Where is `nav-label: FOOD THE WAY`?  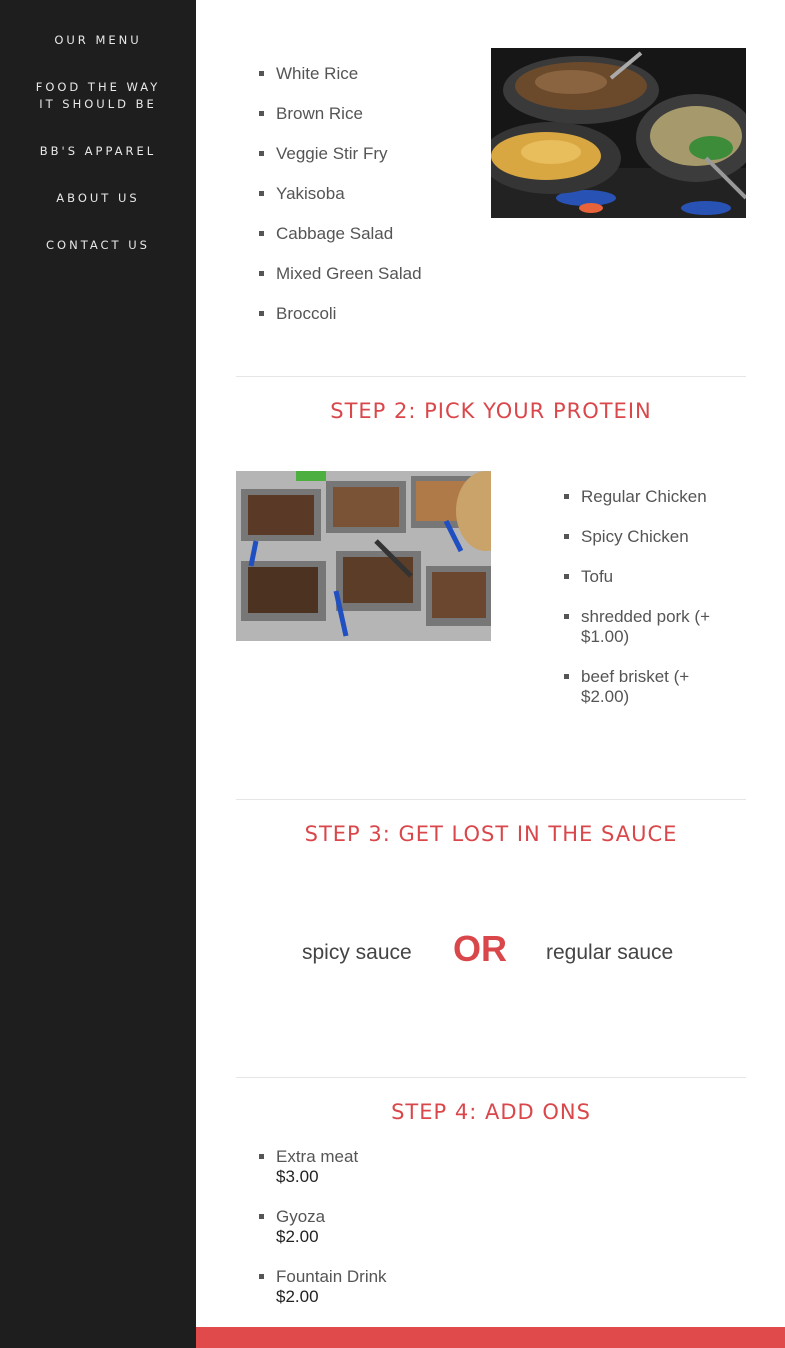
nav-label: FOOD THE WAY is located at coordinates (98, 87).